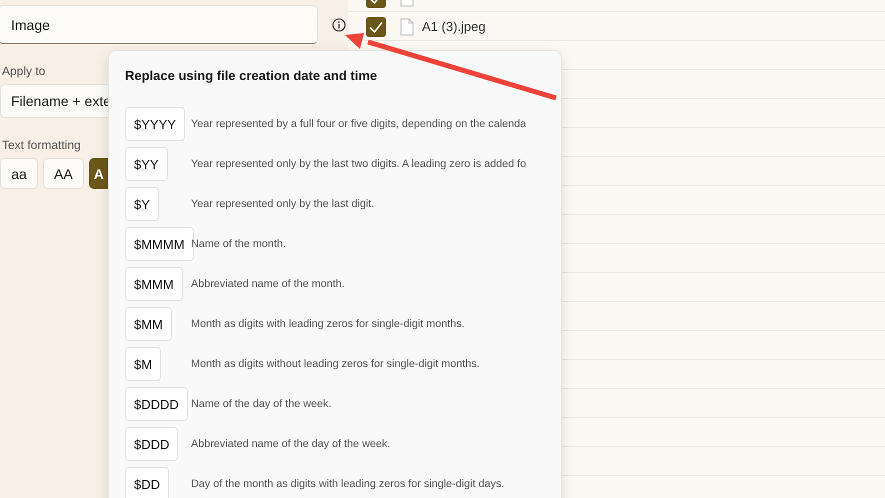 The width and height of the screenshot is (885, 498). I want to click on pattern-description: Name of the day of the week., so click(261, 404).